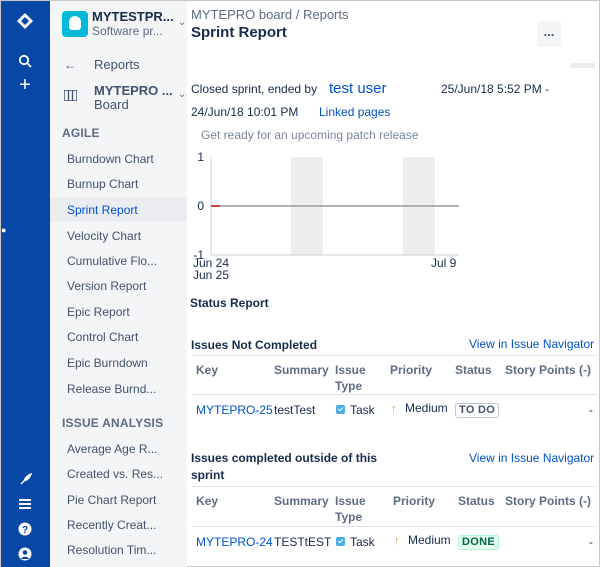 This screenshot has width=600, height=567. What do you see at coordinates (354, 112) in the screenshot?
I see `linked-pages-link: Linked pages` at bounding box center [354, 112].